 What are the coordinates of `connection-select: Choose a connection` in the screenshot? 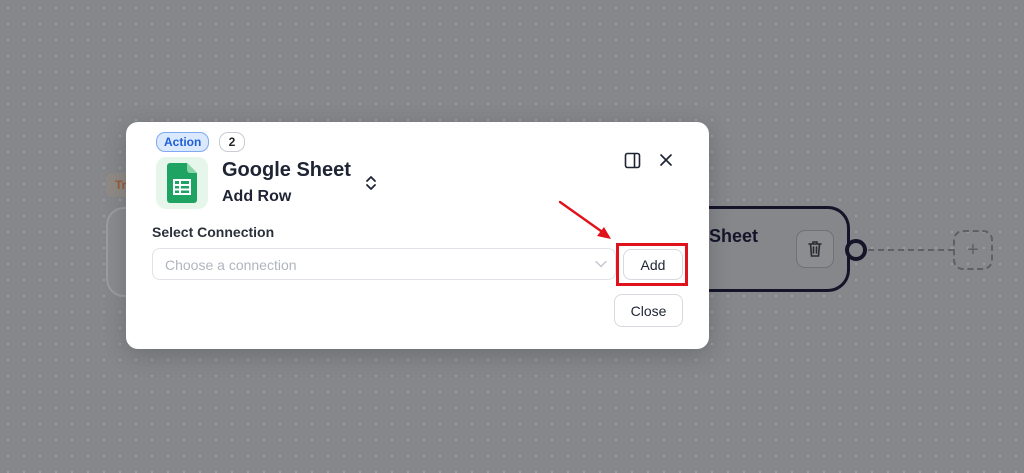 It's located at (384, 264).